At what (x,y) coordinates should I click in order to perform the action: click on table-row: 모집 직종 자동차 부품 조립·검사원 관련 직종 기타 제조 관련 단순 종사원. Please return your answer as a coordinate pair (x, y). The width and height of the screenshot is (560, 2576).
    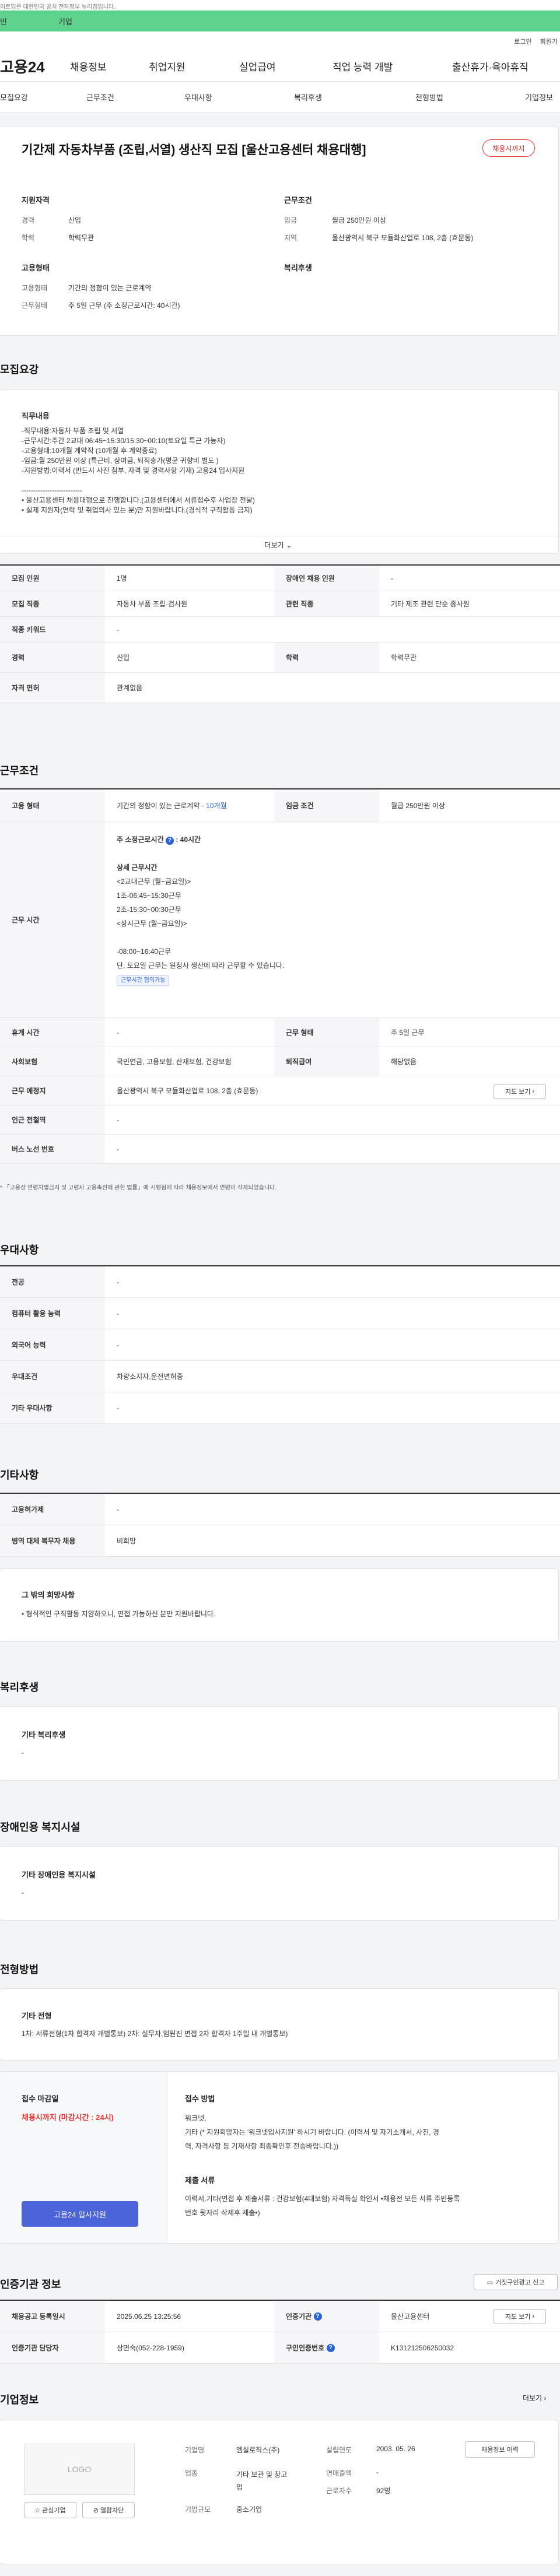
    Looking at the image, I should click on (280, 604).